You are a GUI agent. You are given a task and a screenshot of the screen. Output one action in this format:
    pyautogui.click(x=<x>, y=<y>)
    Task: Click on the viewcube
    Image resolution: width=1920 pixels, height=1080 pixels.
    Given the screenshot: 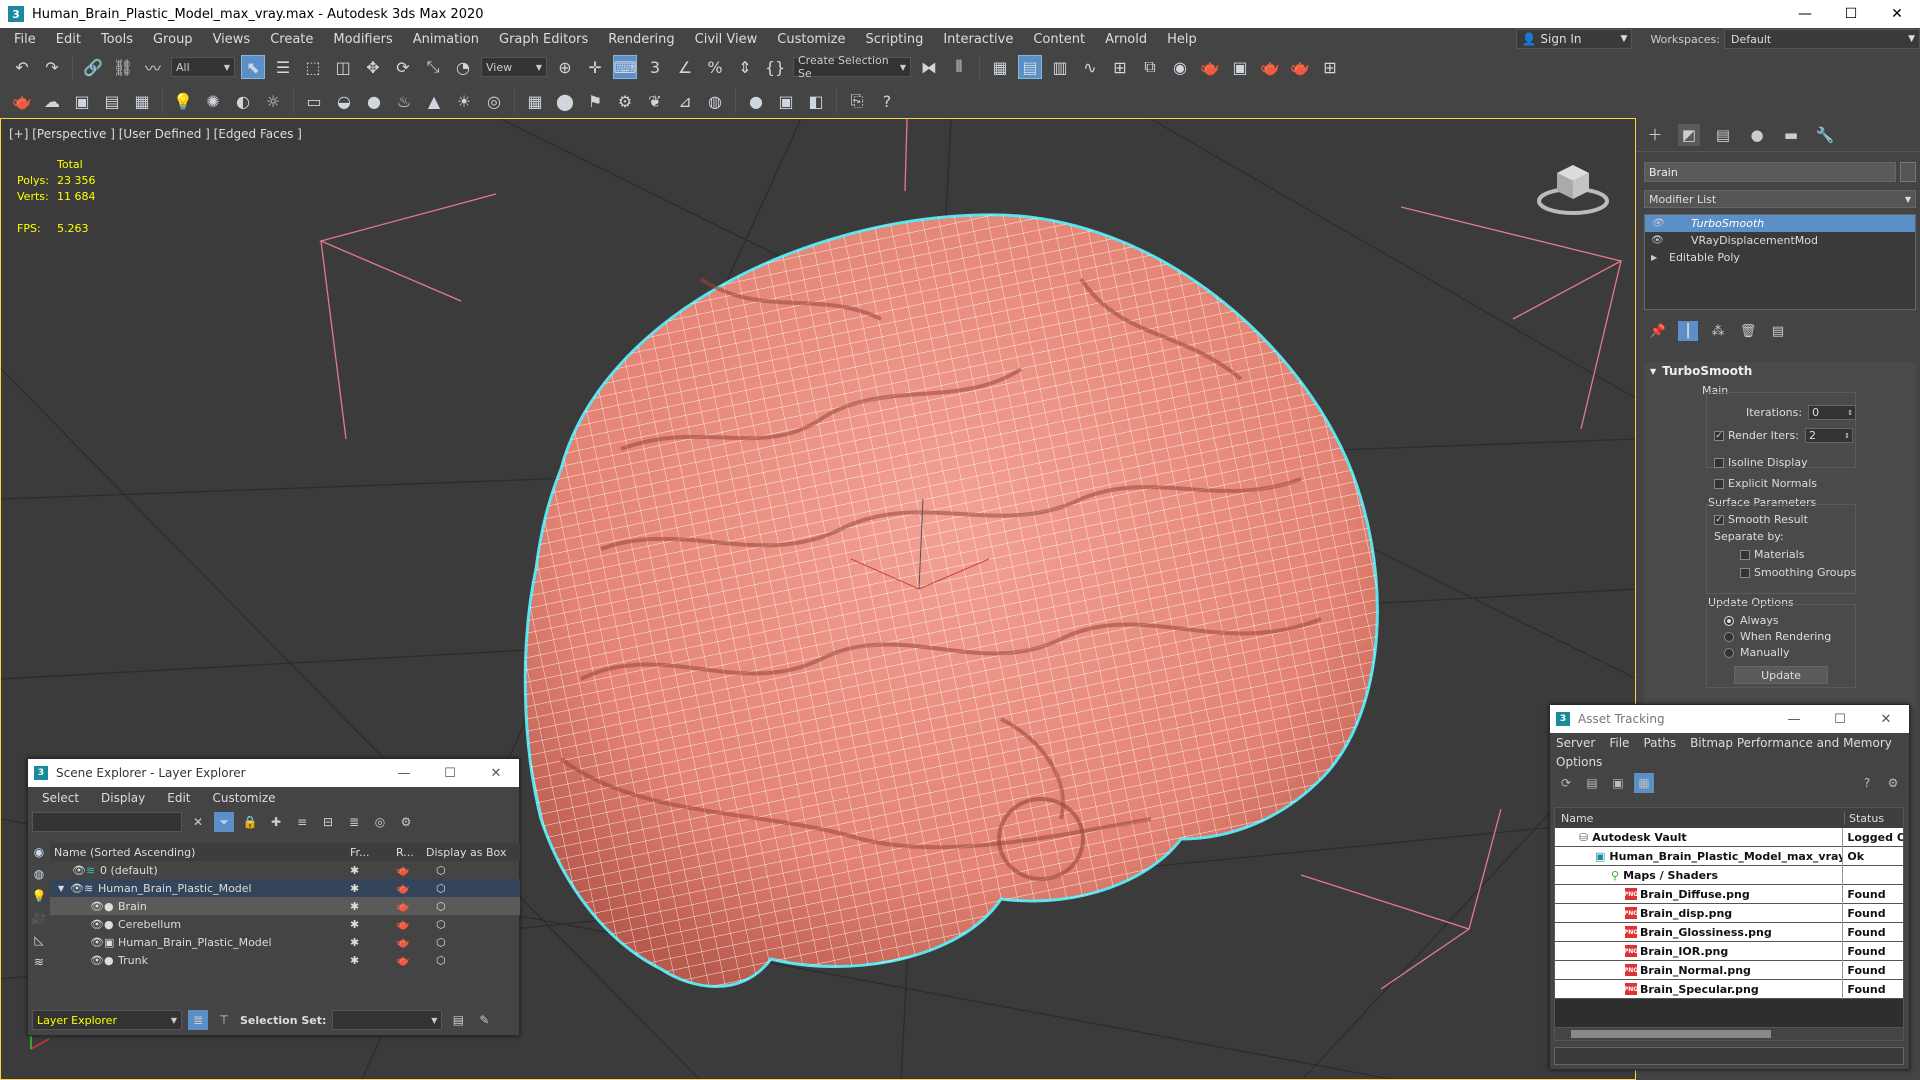 What is the action you would take?
    pyautogui.click(x=1573, y=186)
    